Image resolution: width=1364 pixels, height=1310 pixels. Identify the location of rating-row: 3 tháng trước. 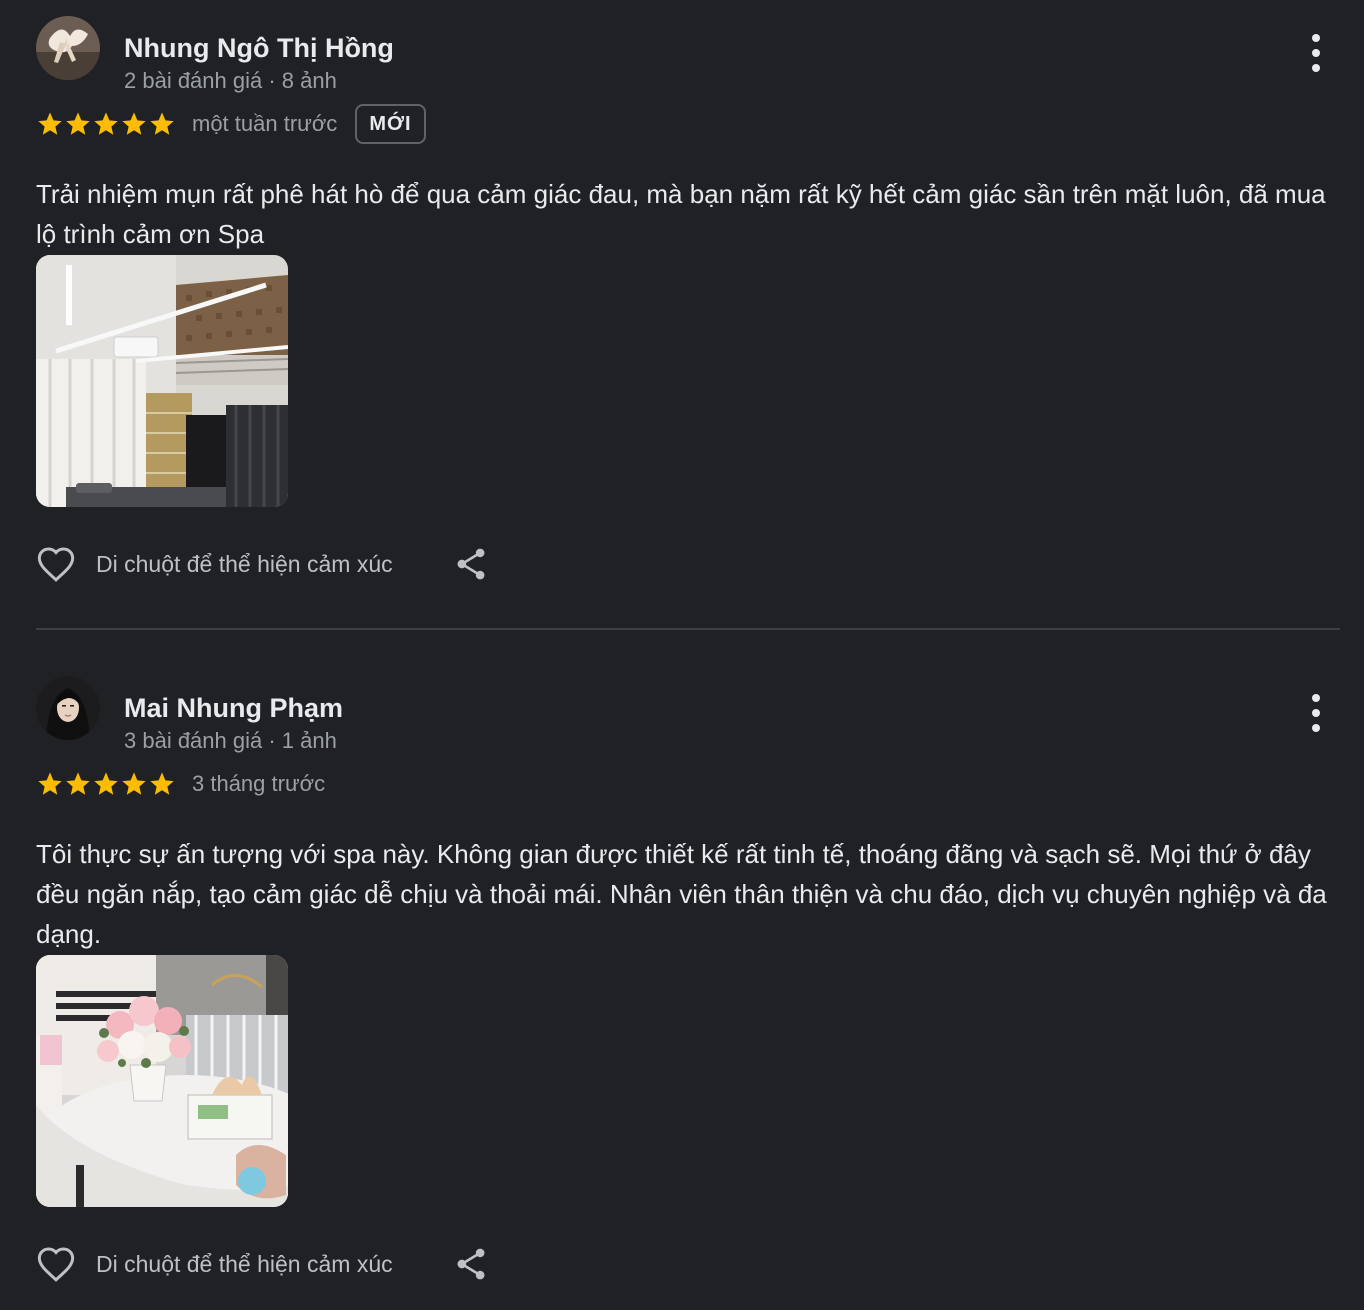
(180, 784).